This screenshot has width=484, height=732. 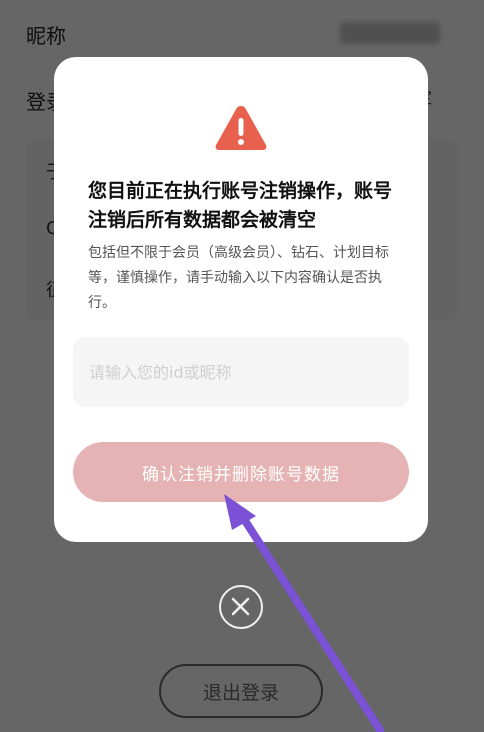 What do you see at coordinates (241, 128) in the screenshot?
I see `warning-triangle-icon` at bounding box center [241, 128].